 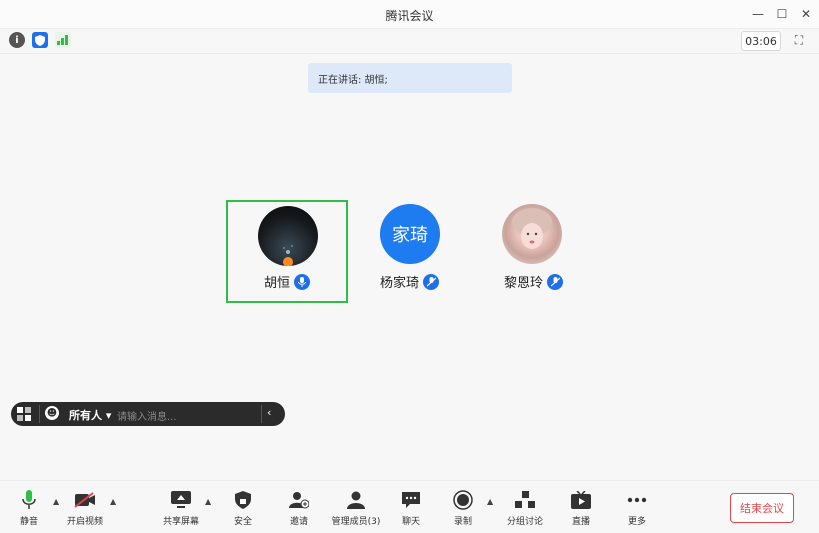 I want to click on maximize-button: ☐, so click(x=782, y=14).